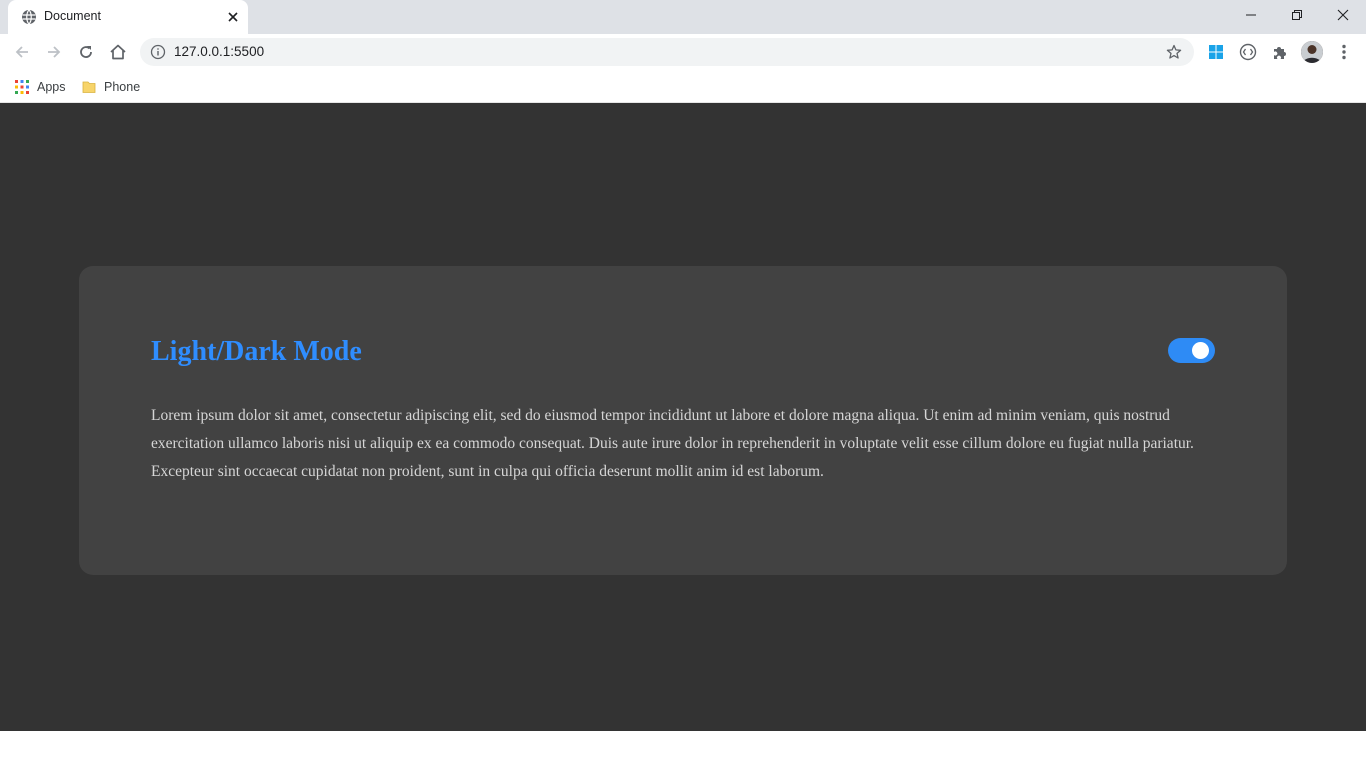  What do you see at coordinates (683, 86) in the screenshot?
I see `bookmarks-bar: Apps Phone` at bounding box center [683, 86].